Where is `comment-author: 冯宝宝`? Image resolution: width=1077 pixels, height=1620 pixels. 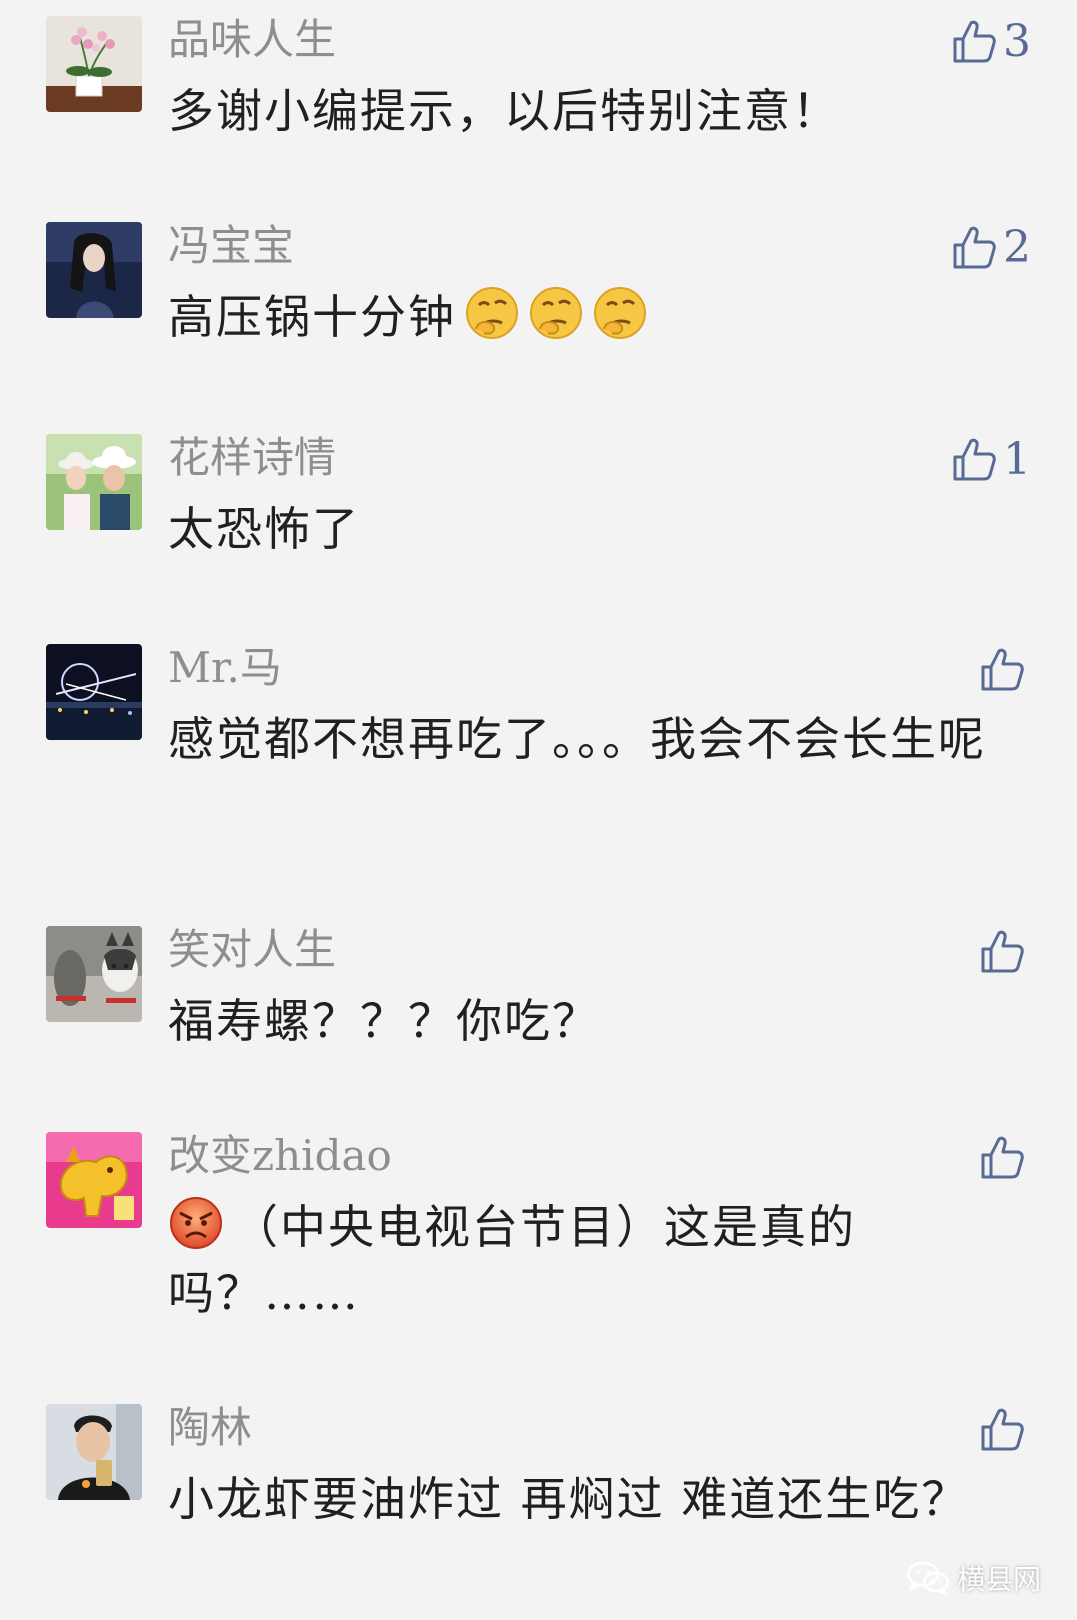 comment-author: 冯宝宝 is located at coordinates (231, 245).